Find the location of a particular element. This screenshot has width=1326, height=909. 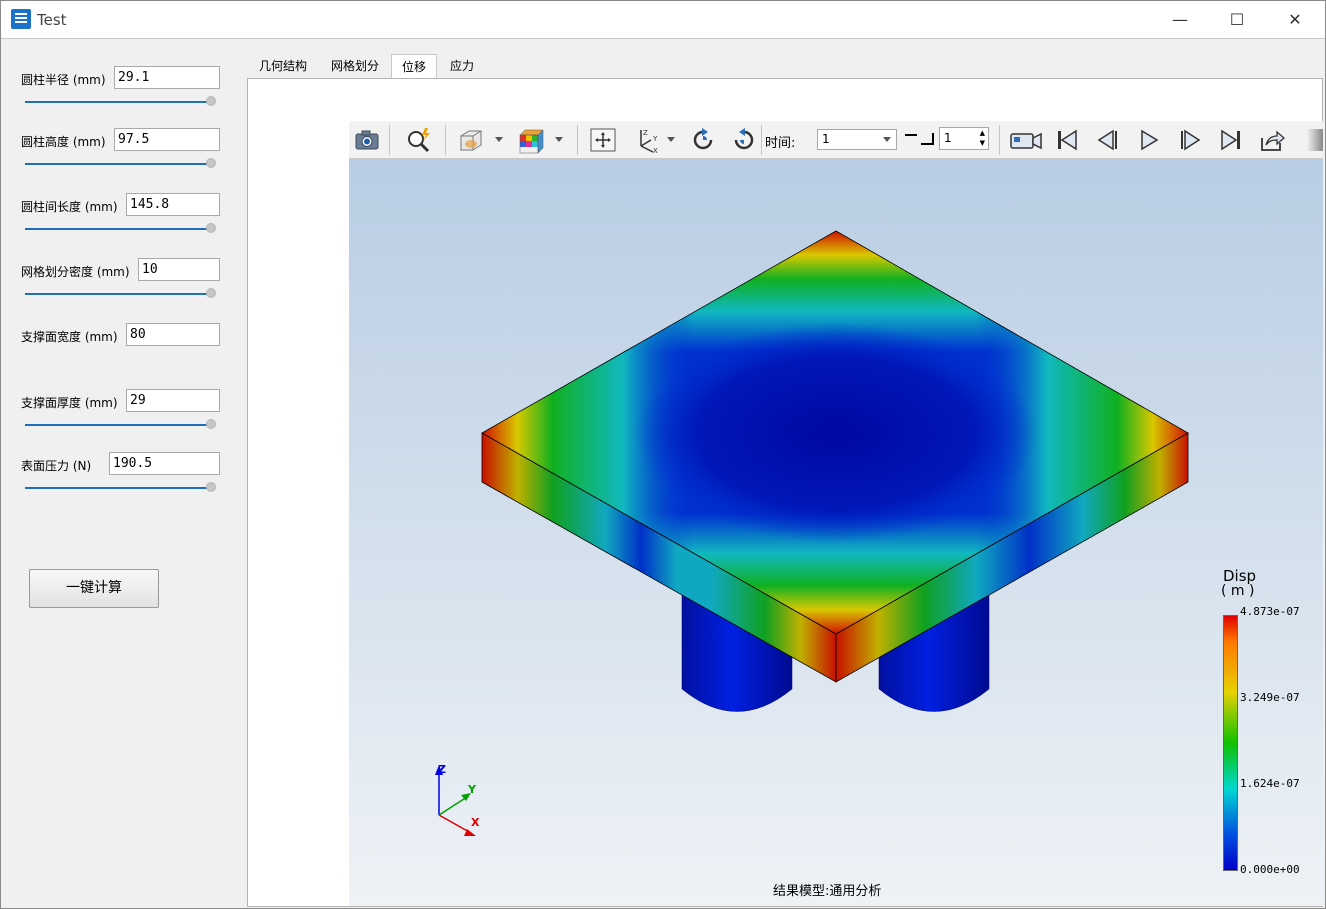

fit-view-icon is located at coordinates (603, 140).